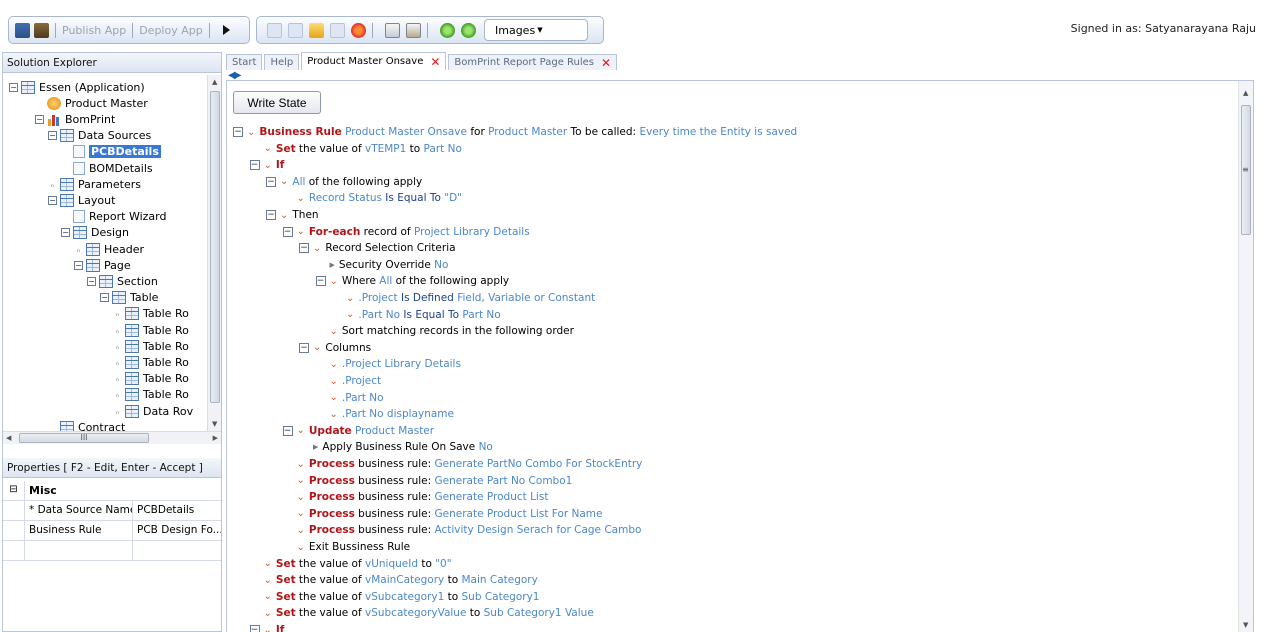  Describe the element at coordinates (41, 30) in the screenshot. I see `save-all-icon` at that location.